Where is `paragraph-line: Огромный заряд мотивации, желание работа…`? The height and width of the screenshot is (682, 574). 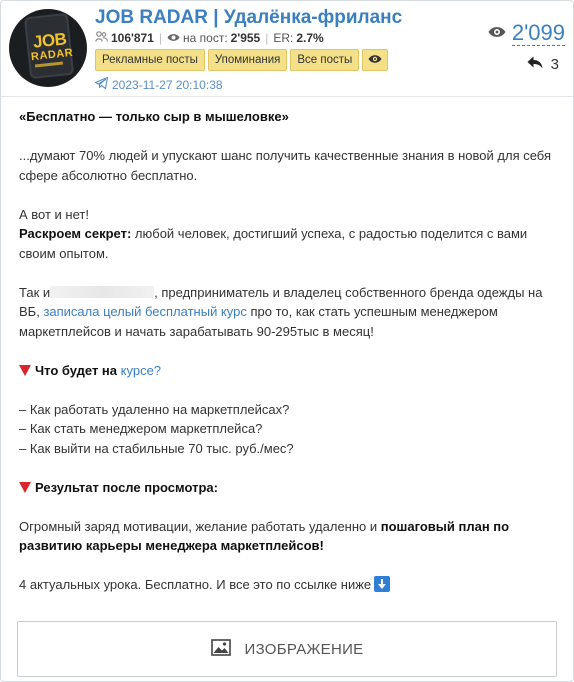
paragraph-line: Огромный заряд мотивации, желание работа… is located at coordinates (289, 527).